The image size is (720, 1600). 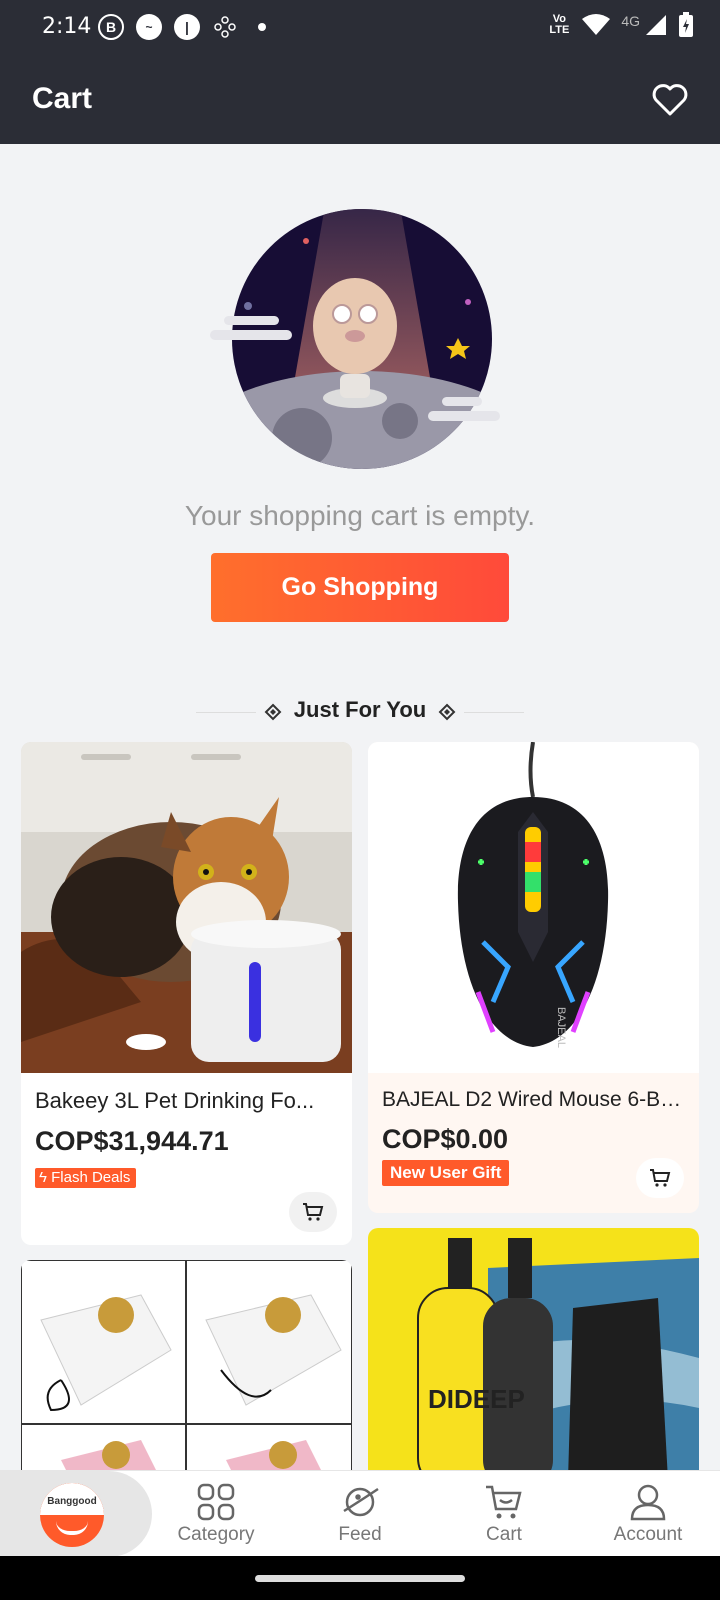 What do you see at coordinates (43, 1177) in the screenshot?
I see `lightning-icon: ϟ` at bounding box center [43, 1177].